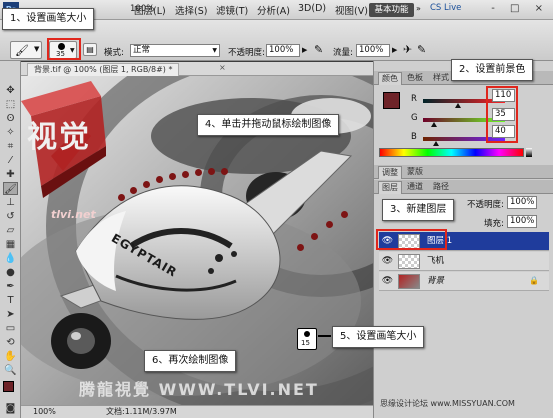  What do you see at coordinates (273, 10) in the screenshot?
I see `menu-analysis: 分析(A)` at bounding box center [273, 10].